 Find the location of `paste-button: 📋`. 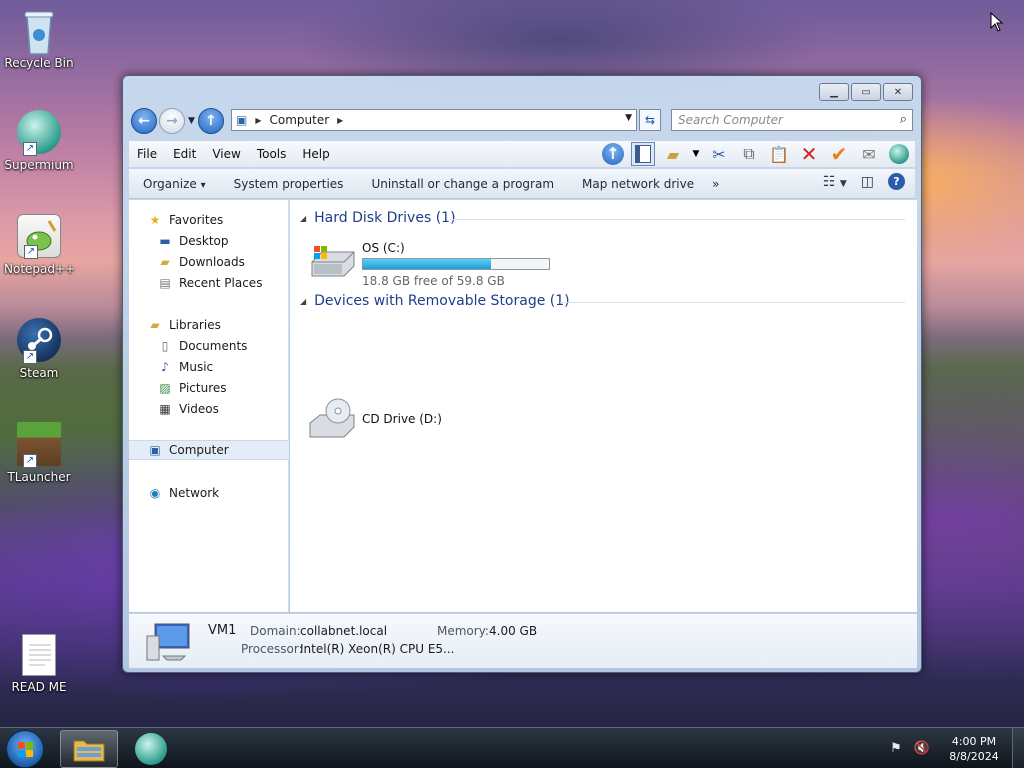

paste-button: 📋 is located at coordinates (779, 154).